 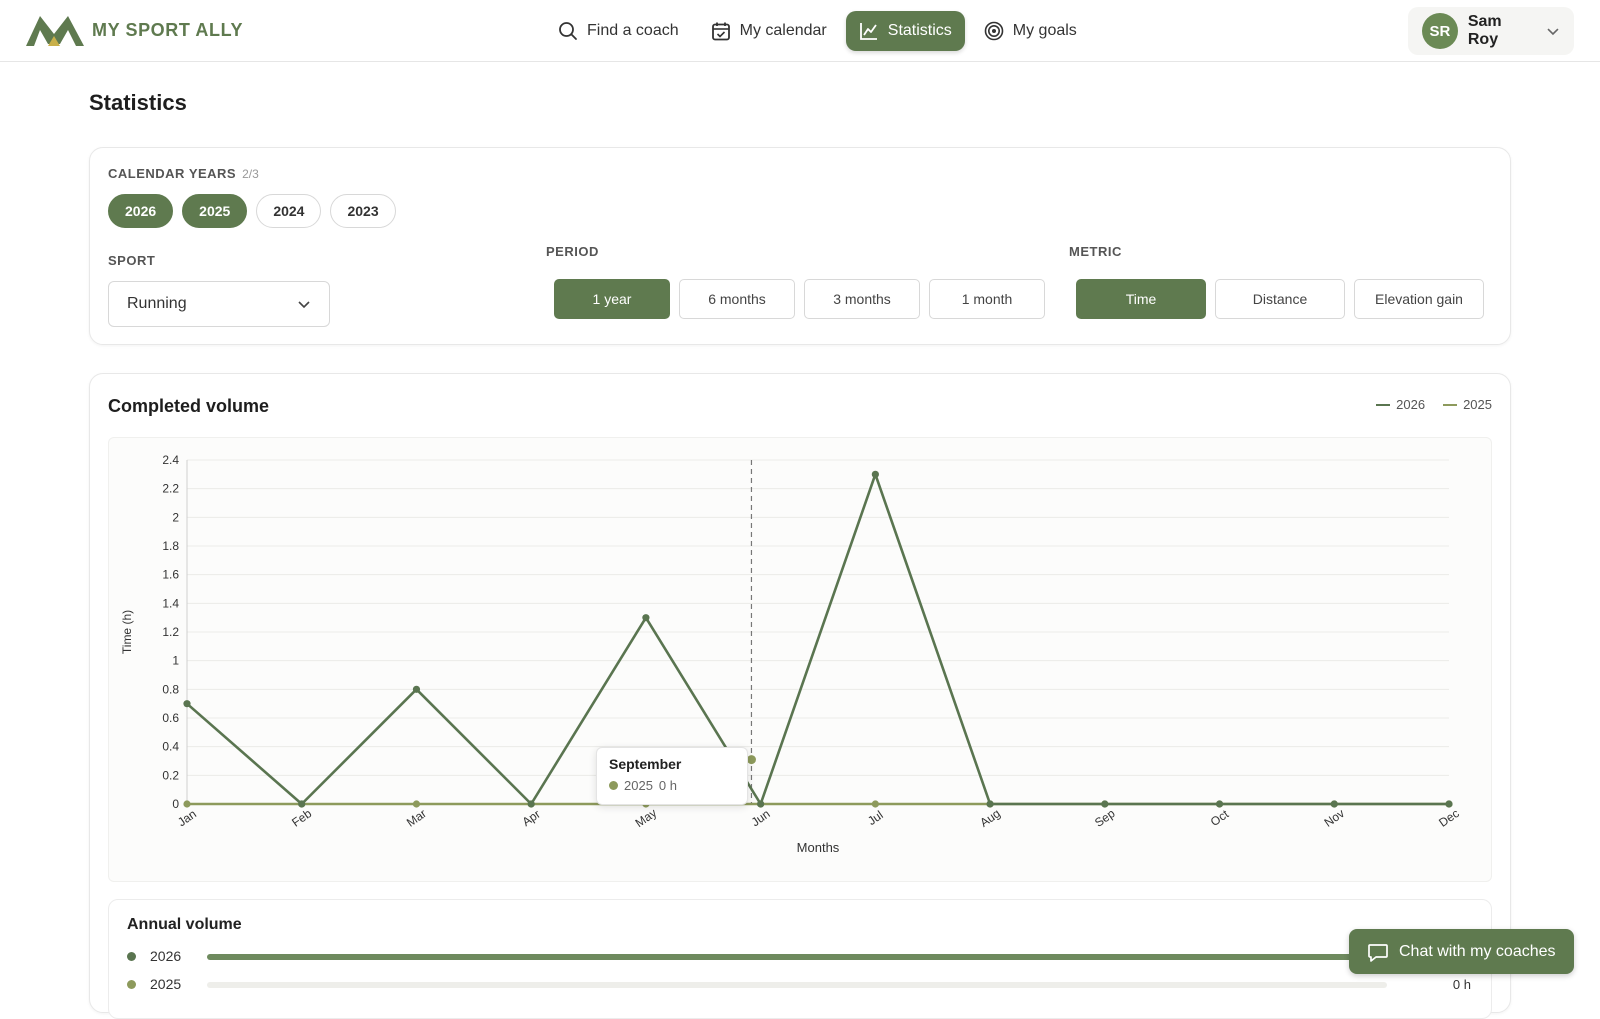 What do you see at coordinates (219, 304) in the screenshot?
I see `sport-select: Running` at bounding box center [219, 304].